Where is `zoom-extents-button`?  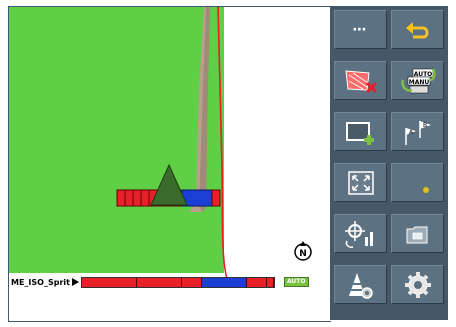 zoom-extents-button is located at coordinates (360, 182).